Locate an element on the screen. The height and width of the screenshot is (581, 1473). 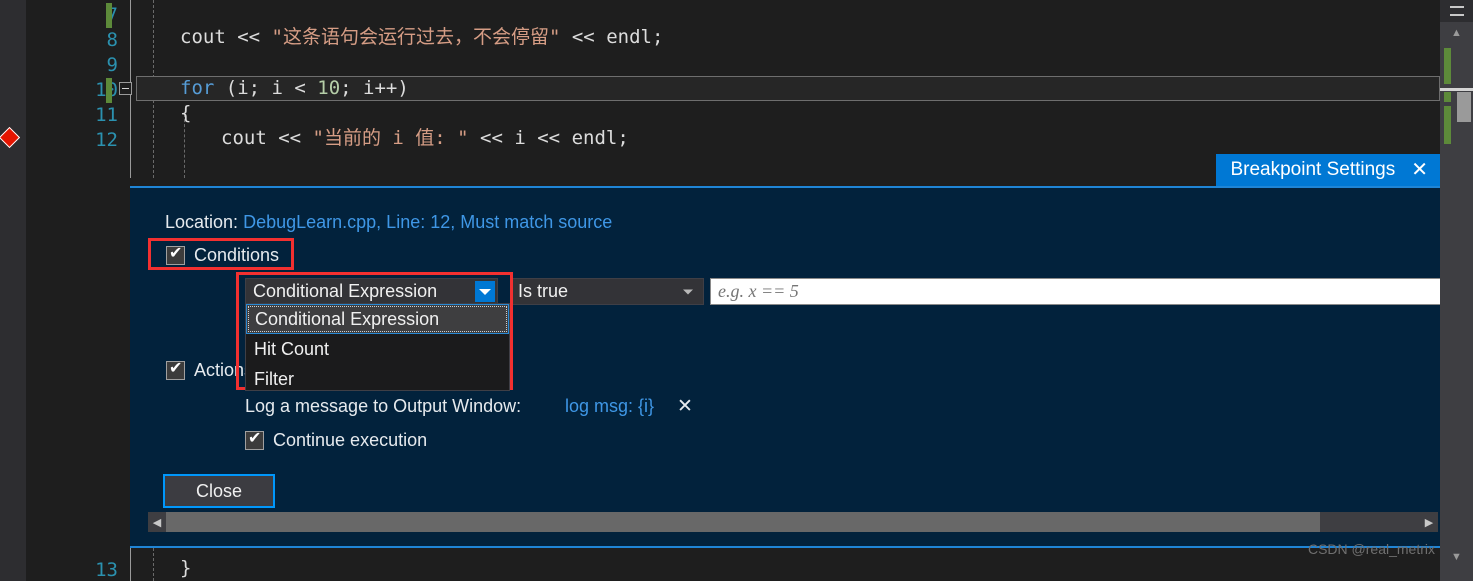
line-number-12: 12 is located at coordinates (106, 140).